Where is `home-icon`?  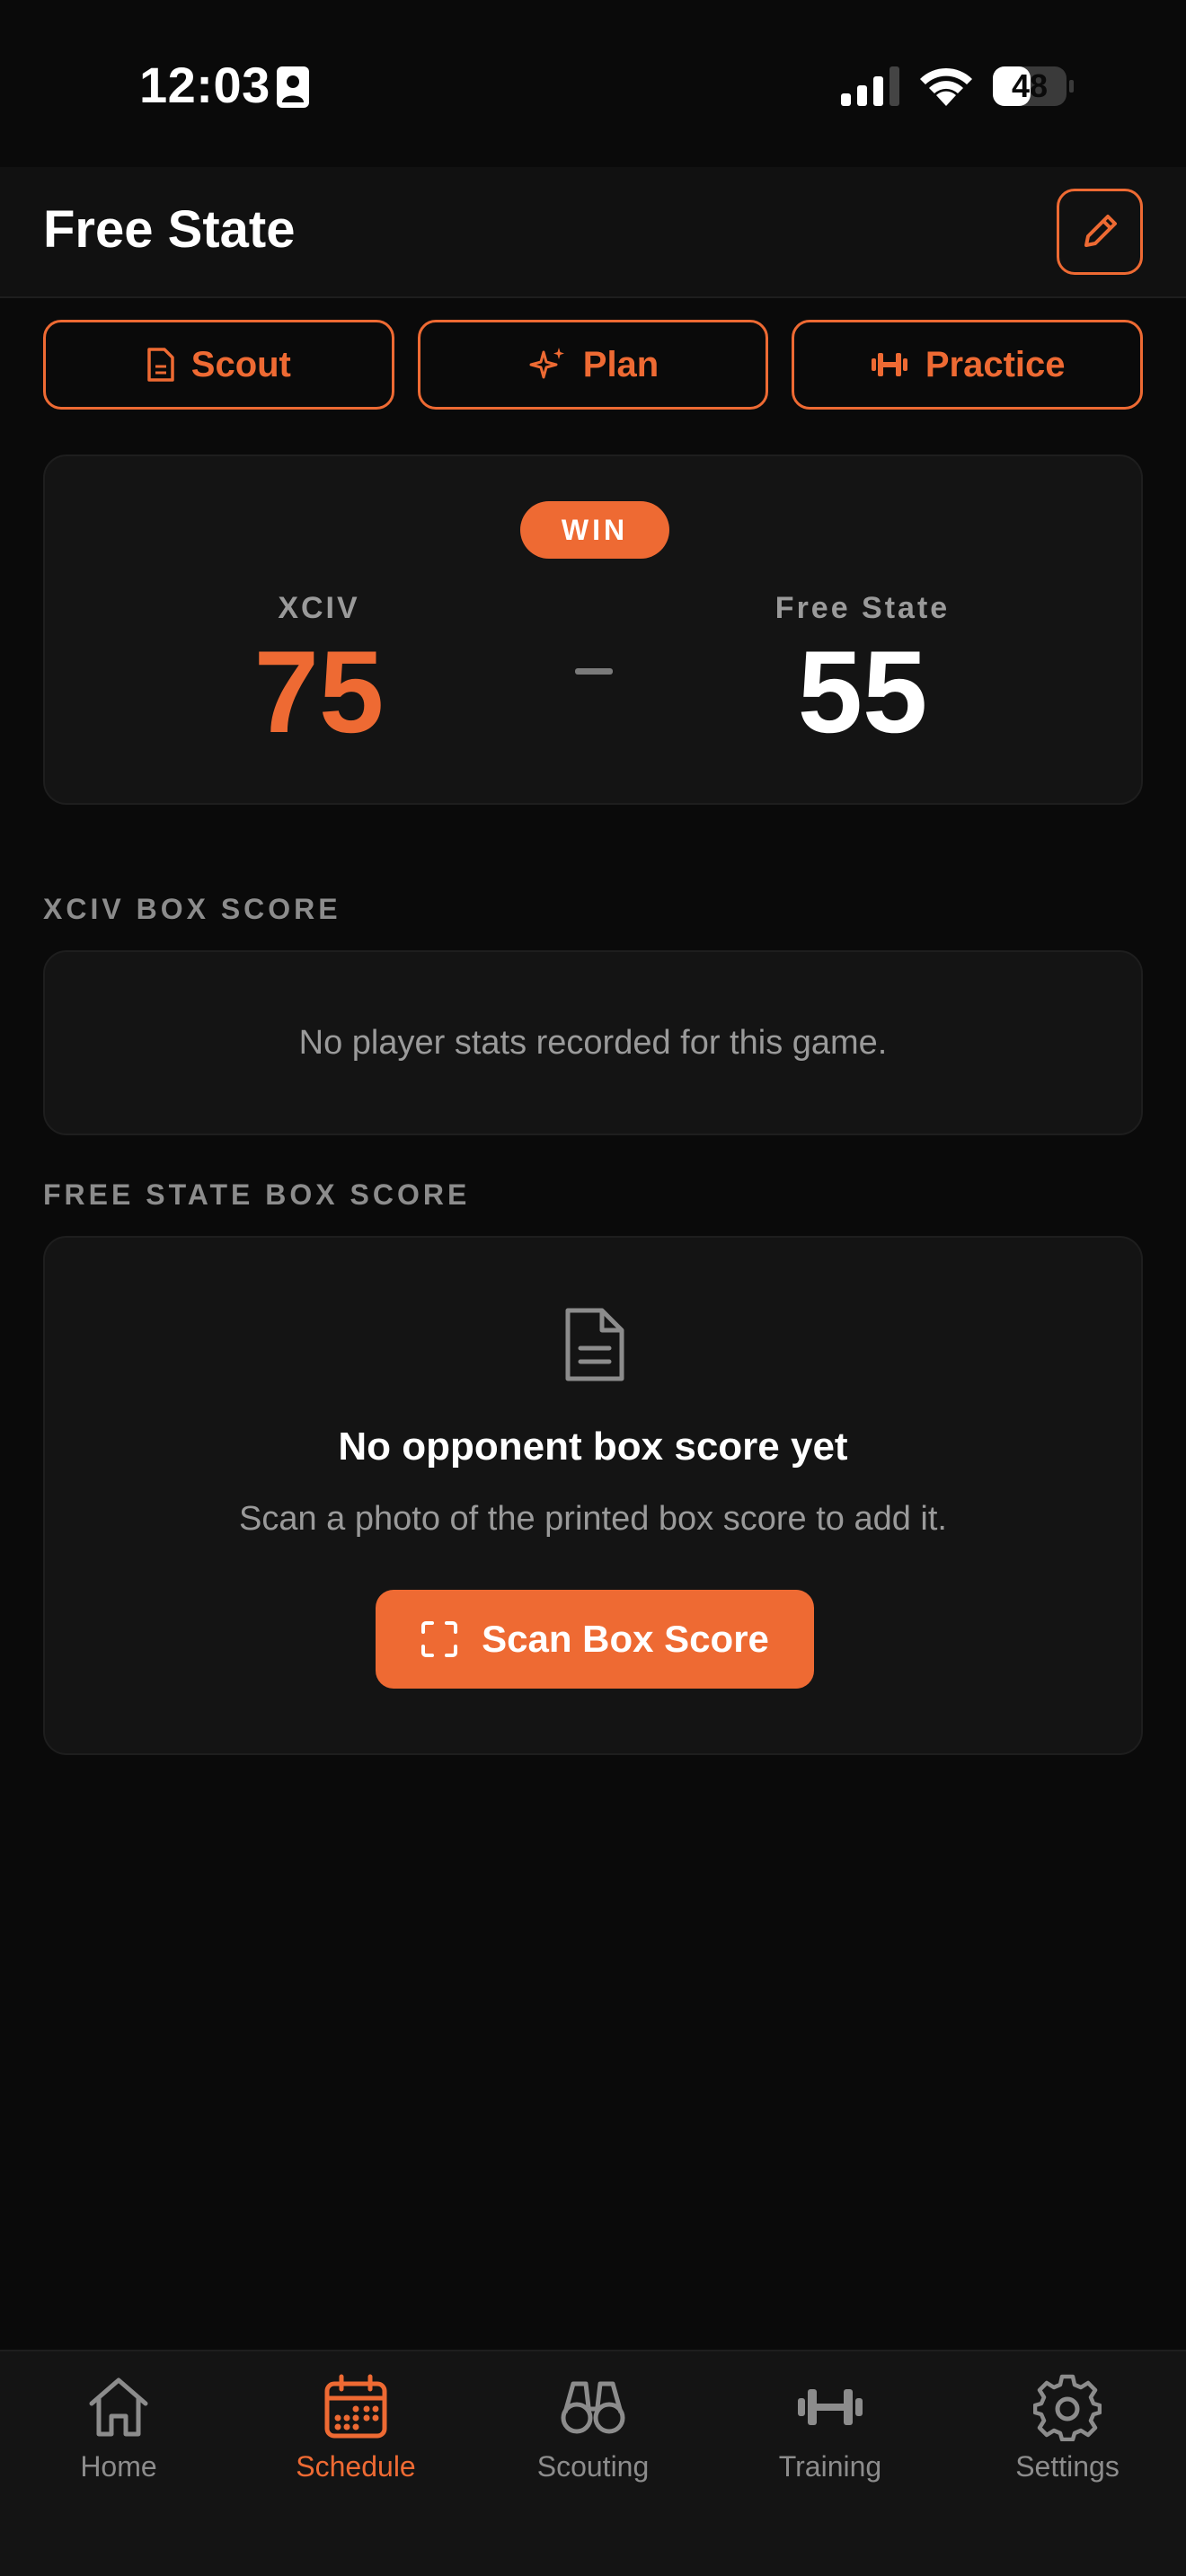
home-icon is located at coordinates (118, 2407).